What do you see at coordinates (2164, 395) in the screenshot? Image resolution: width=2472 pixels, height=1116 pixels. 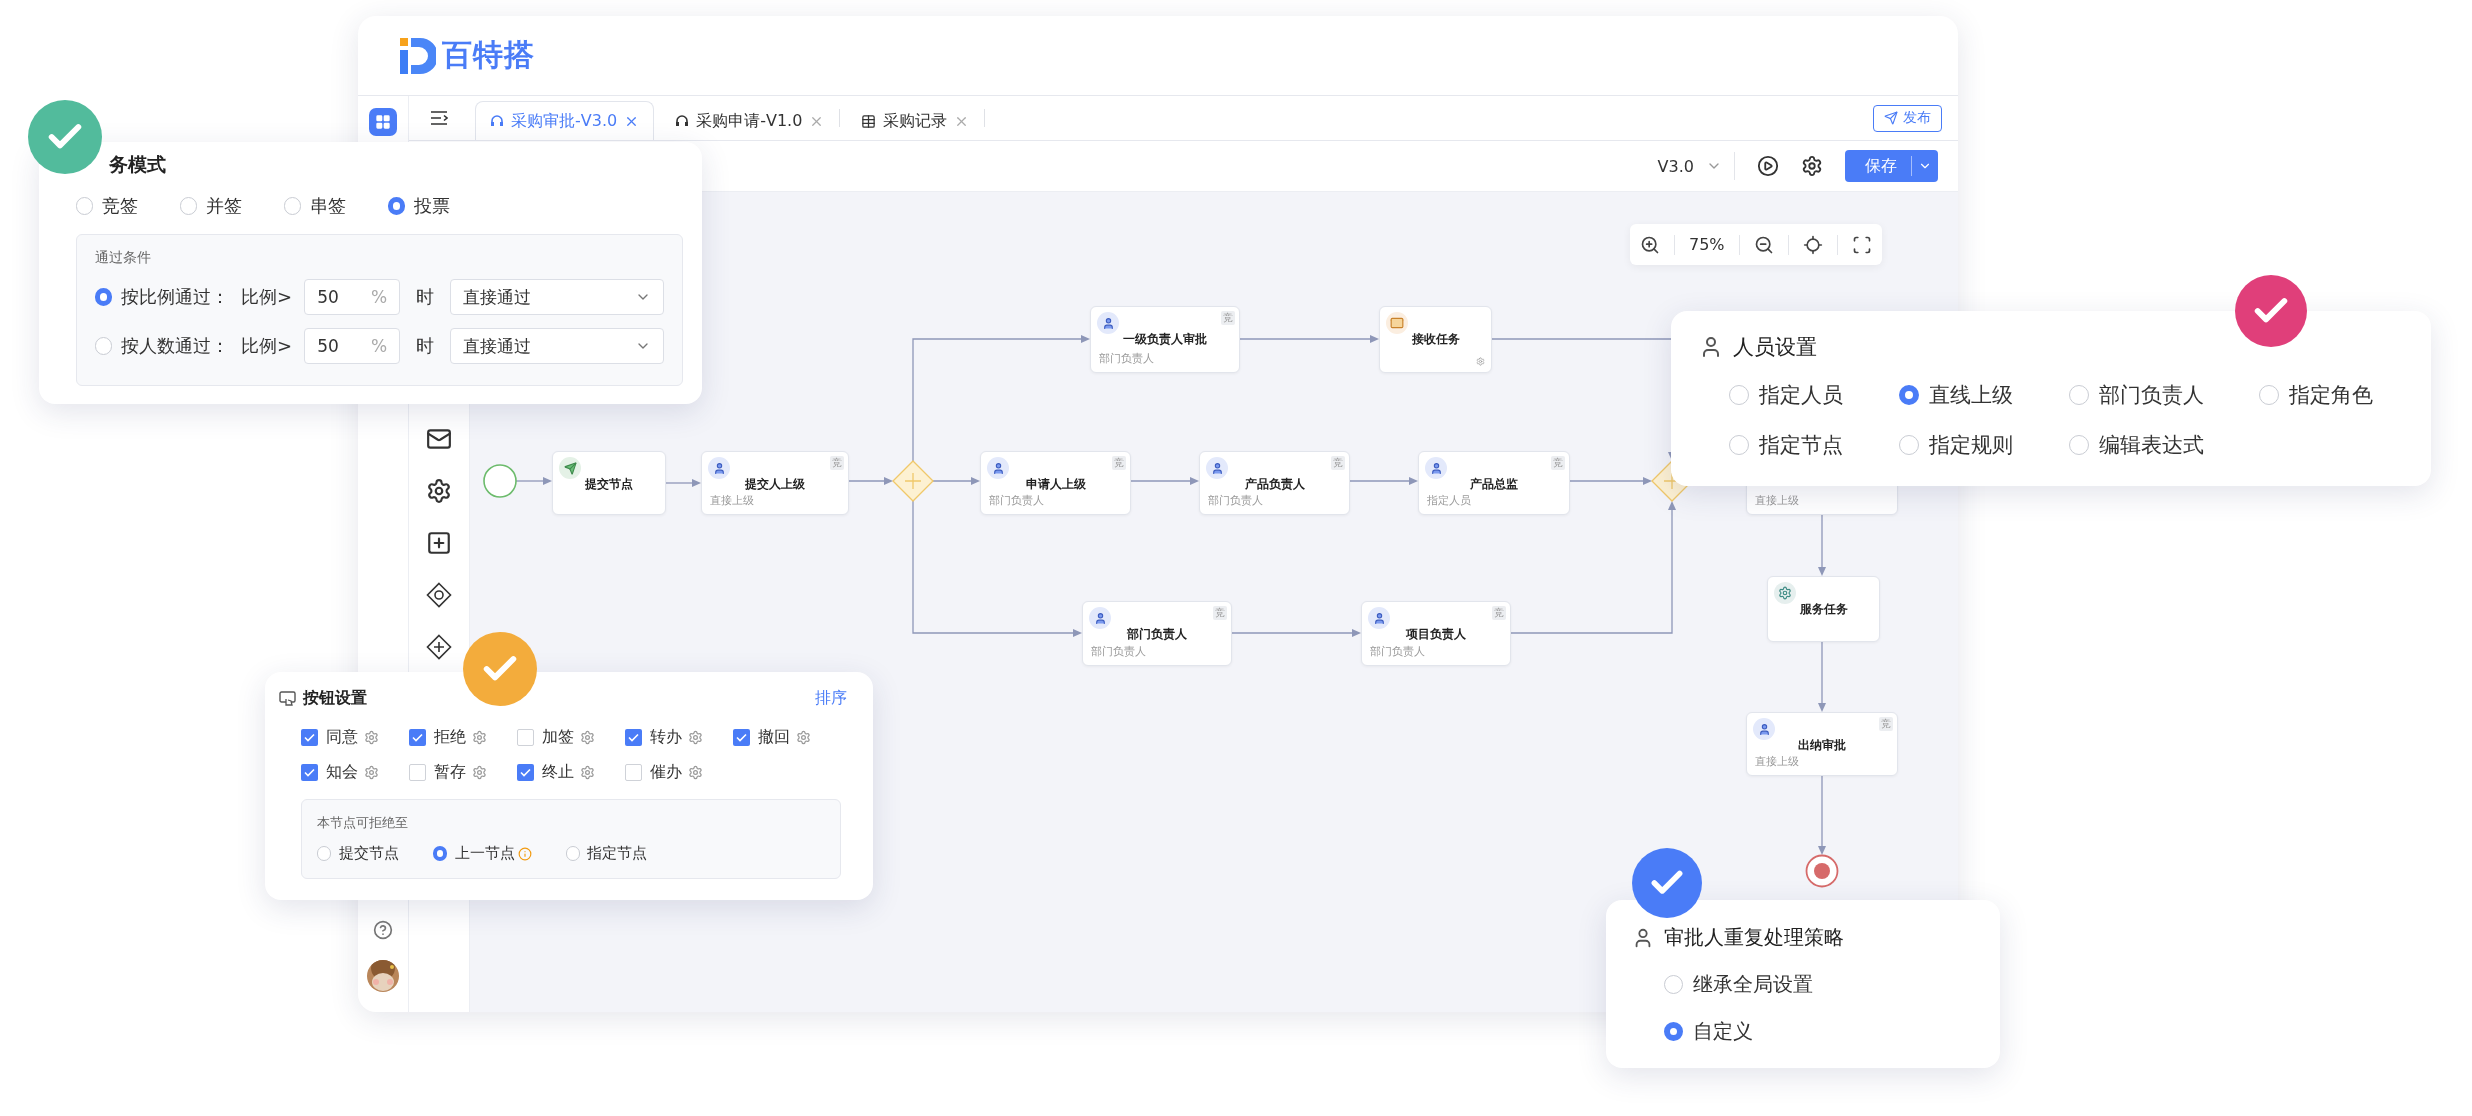 I see `radio-option: 部门负责人` at bounding box center [2164, 395].